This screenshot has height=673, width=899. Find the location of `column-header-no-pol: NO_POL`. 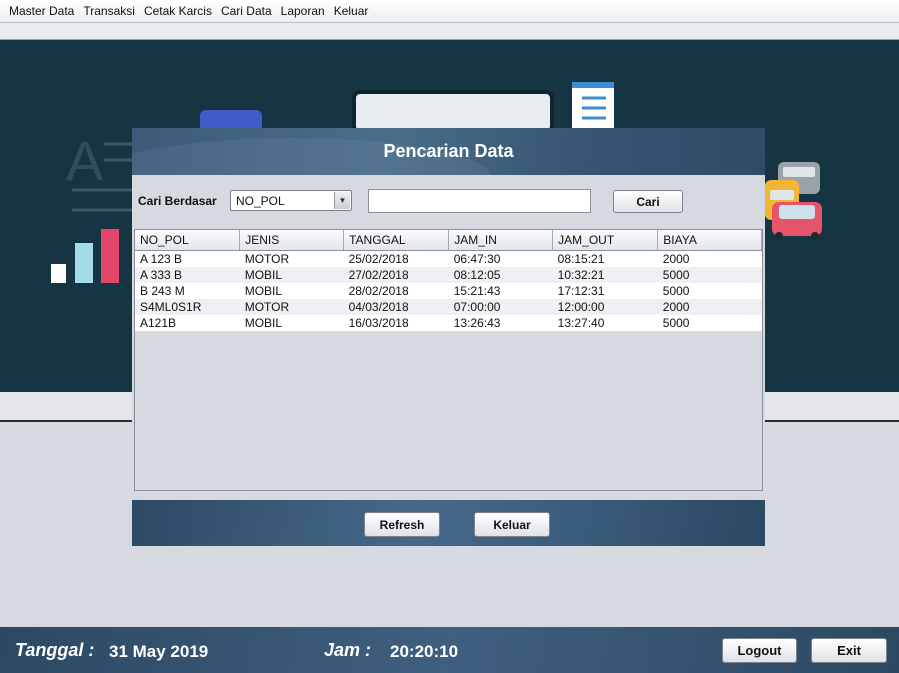

column-header-no-pol: NO_POL is located at coordinates (188, 240).